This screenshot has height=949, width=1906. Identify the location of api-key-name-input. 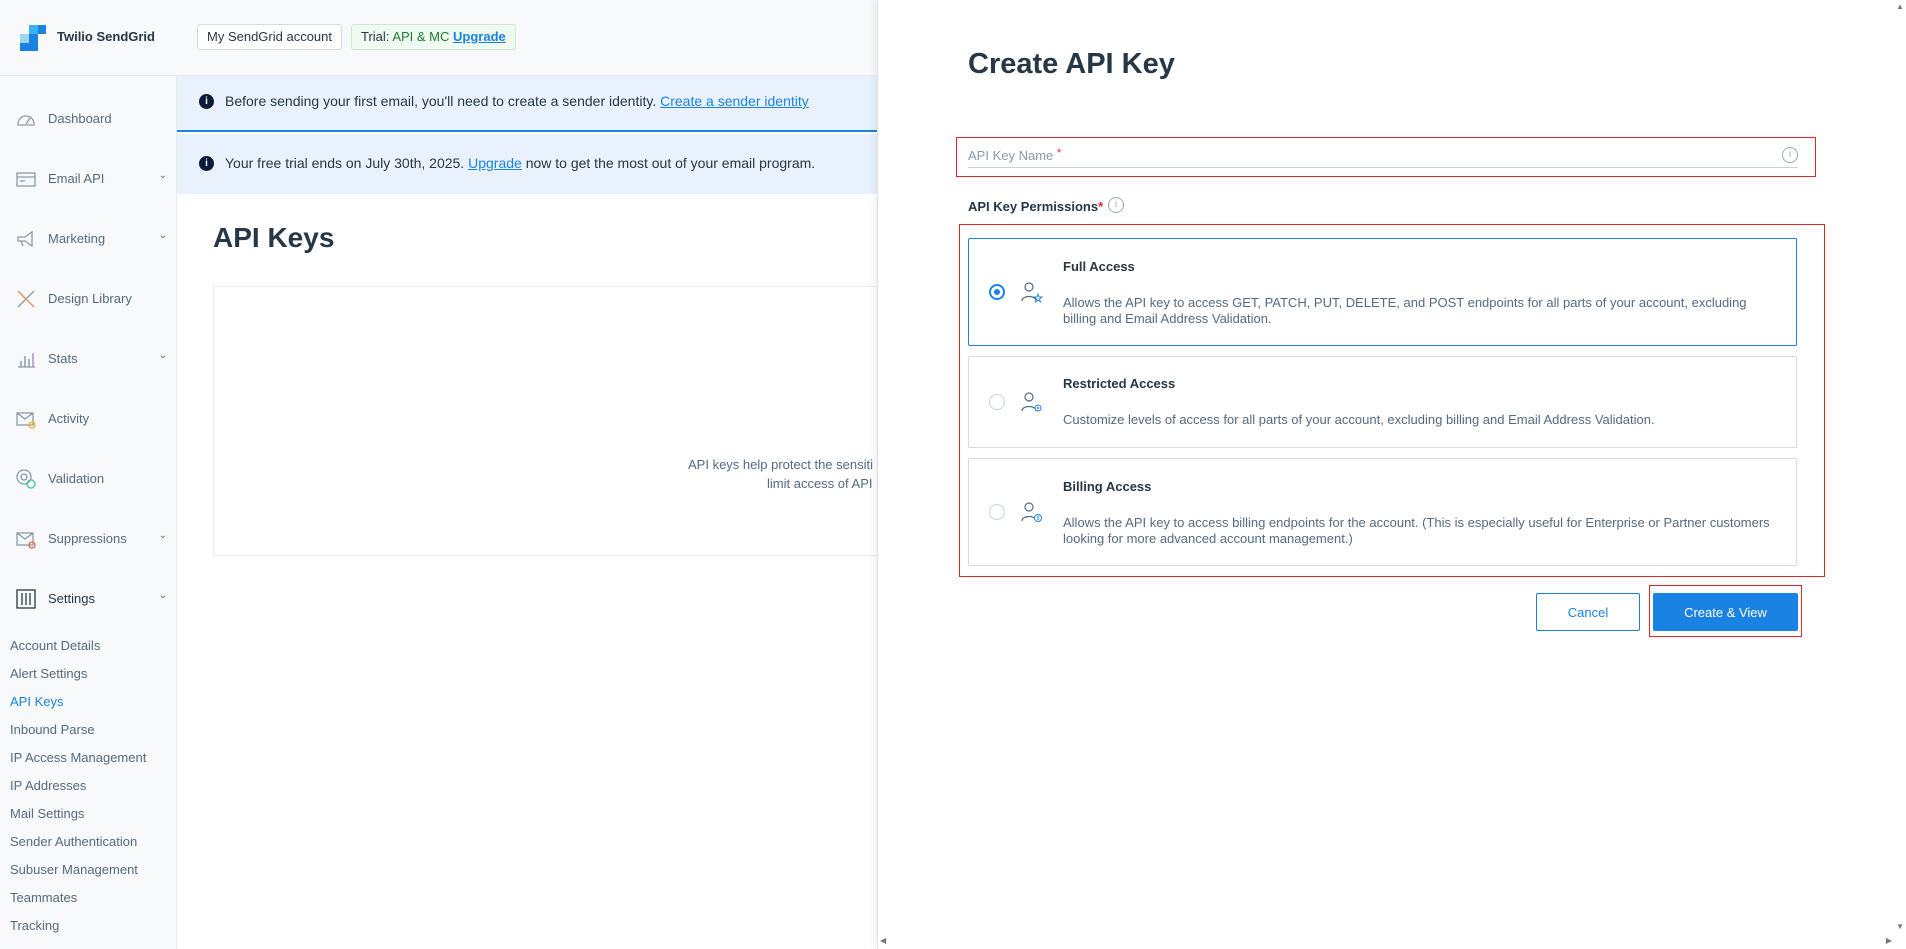
(1383, 156).